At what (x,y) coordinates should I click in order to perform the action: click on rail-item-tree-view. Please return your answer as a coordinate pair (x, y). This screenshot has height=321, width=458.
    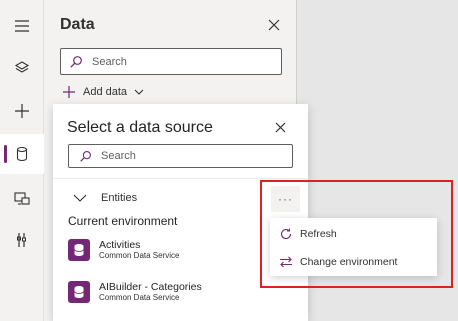
    Looking at the image, I should click on (22, 68).